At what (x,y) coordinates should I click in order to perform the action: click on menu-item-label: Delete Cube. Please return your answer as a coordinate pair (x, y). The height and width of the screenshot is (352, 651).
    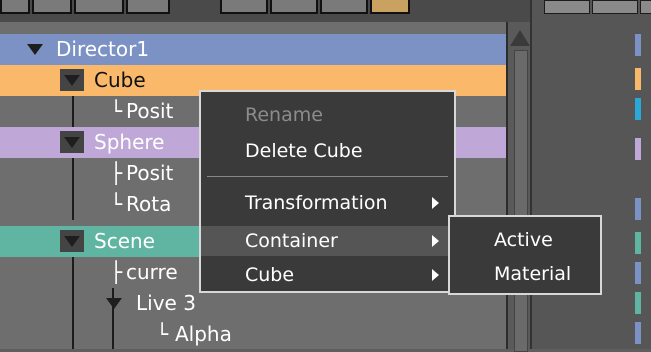
    Looking at the image, I should click on (304, 151).